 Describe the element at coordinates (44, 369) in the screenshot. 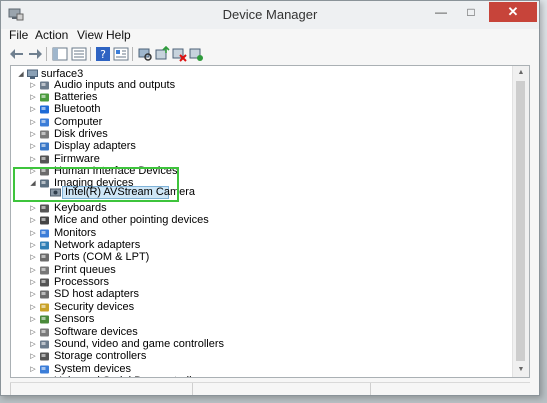

I see `system-device-icon` at that location.